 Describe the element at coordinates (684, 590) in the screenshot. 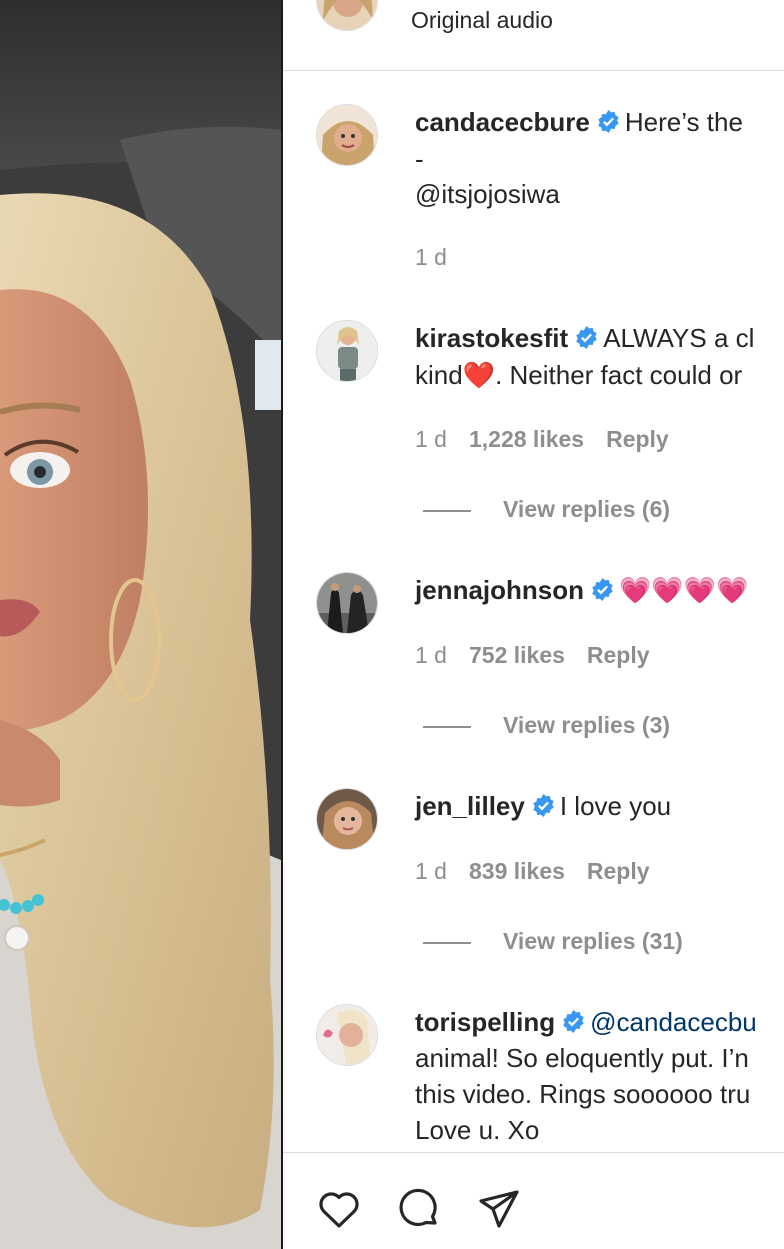

I see `comment-text: 💗💗💗💗` at that location.